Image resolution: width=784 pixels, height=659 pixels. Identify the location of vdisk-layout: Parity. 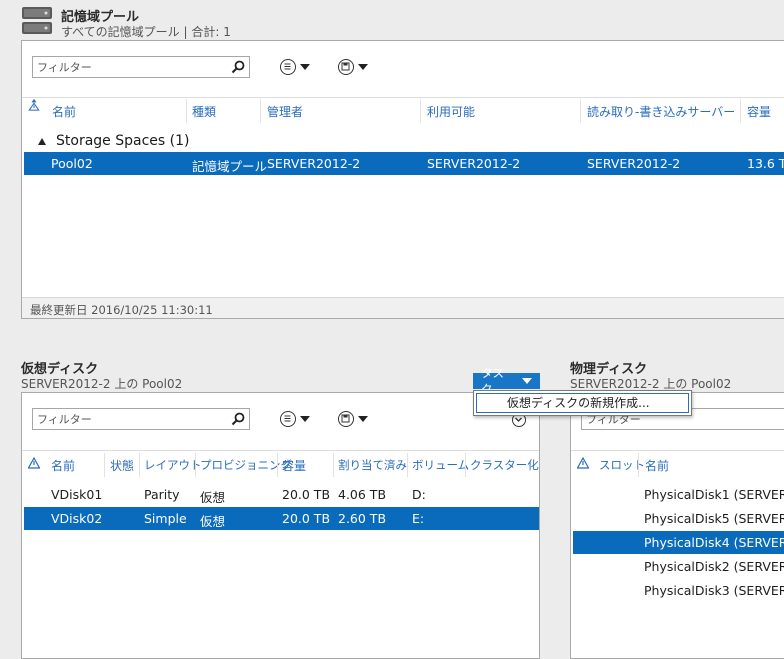
(162, 494).